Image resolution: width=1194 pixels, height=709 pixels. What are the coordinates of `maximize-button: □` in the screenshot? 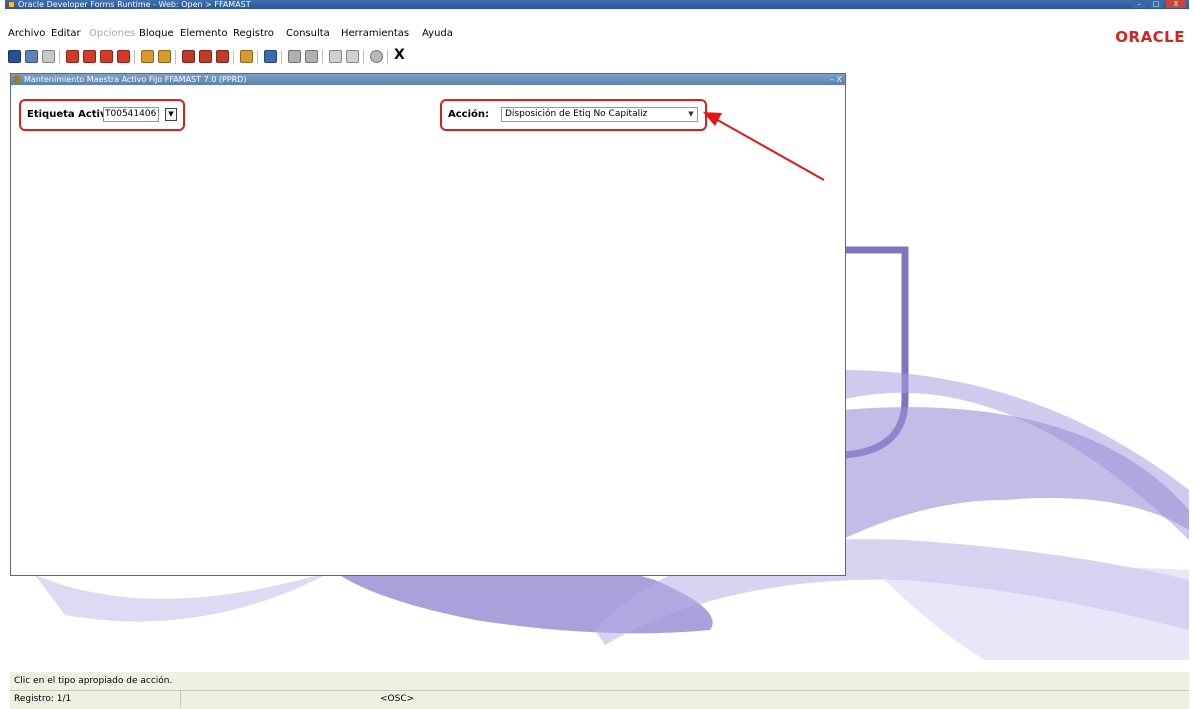 It's located at (1156, 4).